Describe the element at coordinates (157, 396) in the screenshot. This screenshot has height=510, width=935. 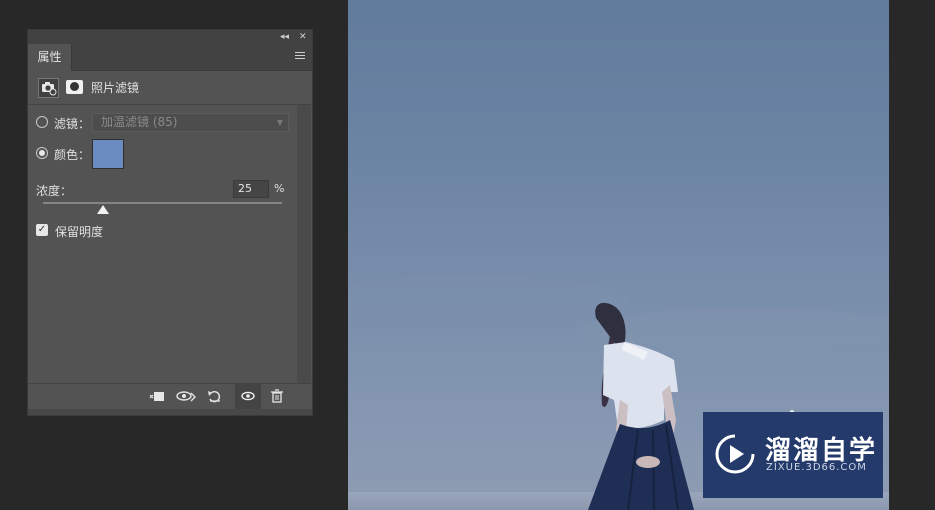
I see `clip-to-layer-icon` at that location.